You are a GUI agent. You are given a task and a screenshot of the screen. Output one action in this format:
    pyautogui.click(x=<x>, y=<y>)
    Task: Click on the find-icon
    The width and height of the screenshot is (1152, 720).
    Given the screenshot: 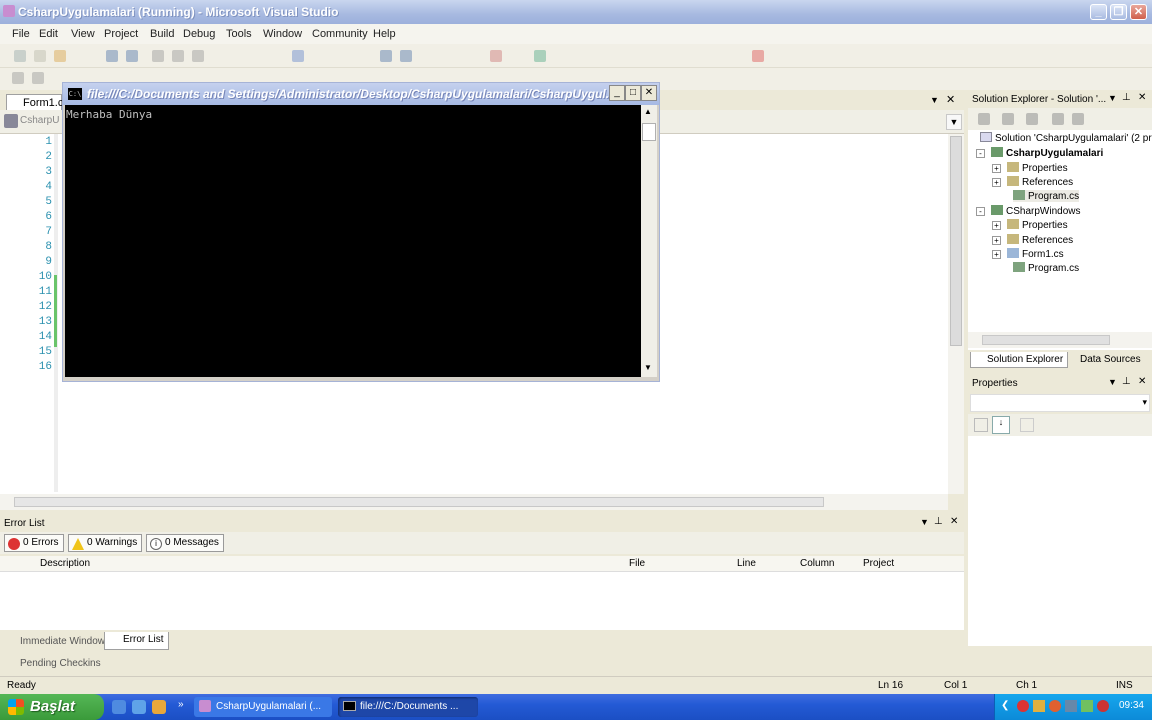 What is the action you would take?
    pyautogui.click(x=496, y=56)
    